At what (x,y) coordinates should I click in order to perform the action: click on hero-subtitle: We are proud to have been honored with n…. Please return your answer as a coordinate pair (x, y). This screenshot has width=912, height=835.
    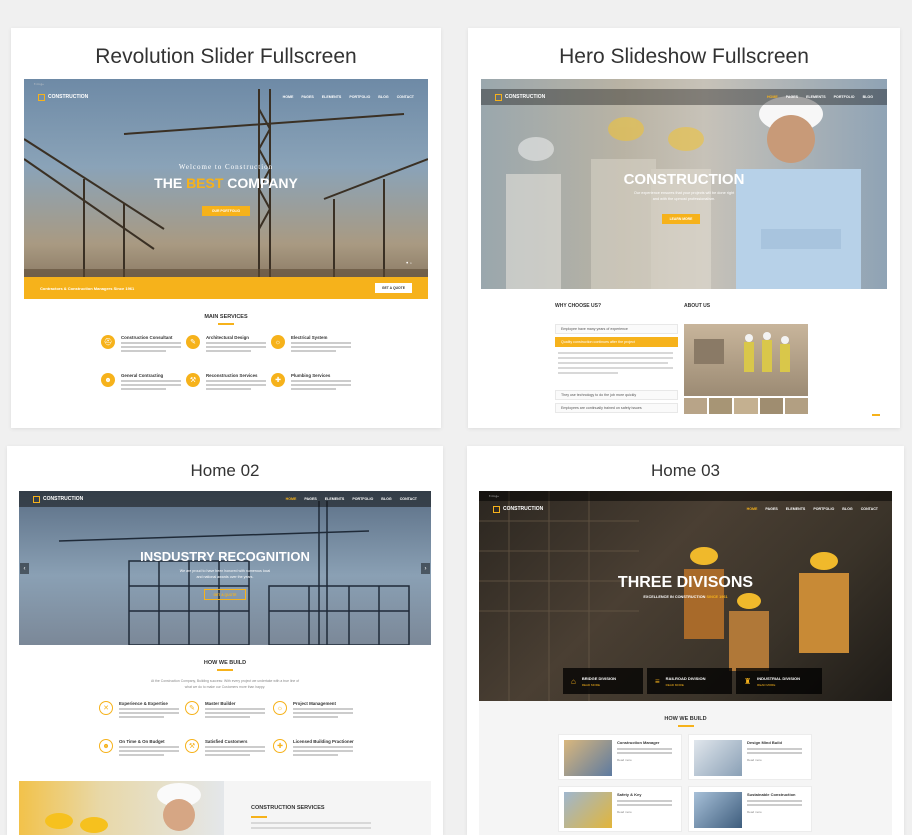
    Looking at the image, I should click on (225, 574).